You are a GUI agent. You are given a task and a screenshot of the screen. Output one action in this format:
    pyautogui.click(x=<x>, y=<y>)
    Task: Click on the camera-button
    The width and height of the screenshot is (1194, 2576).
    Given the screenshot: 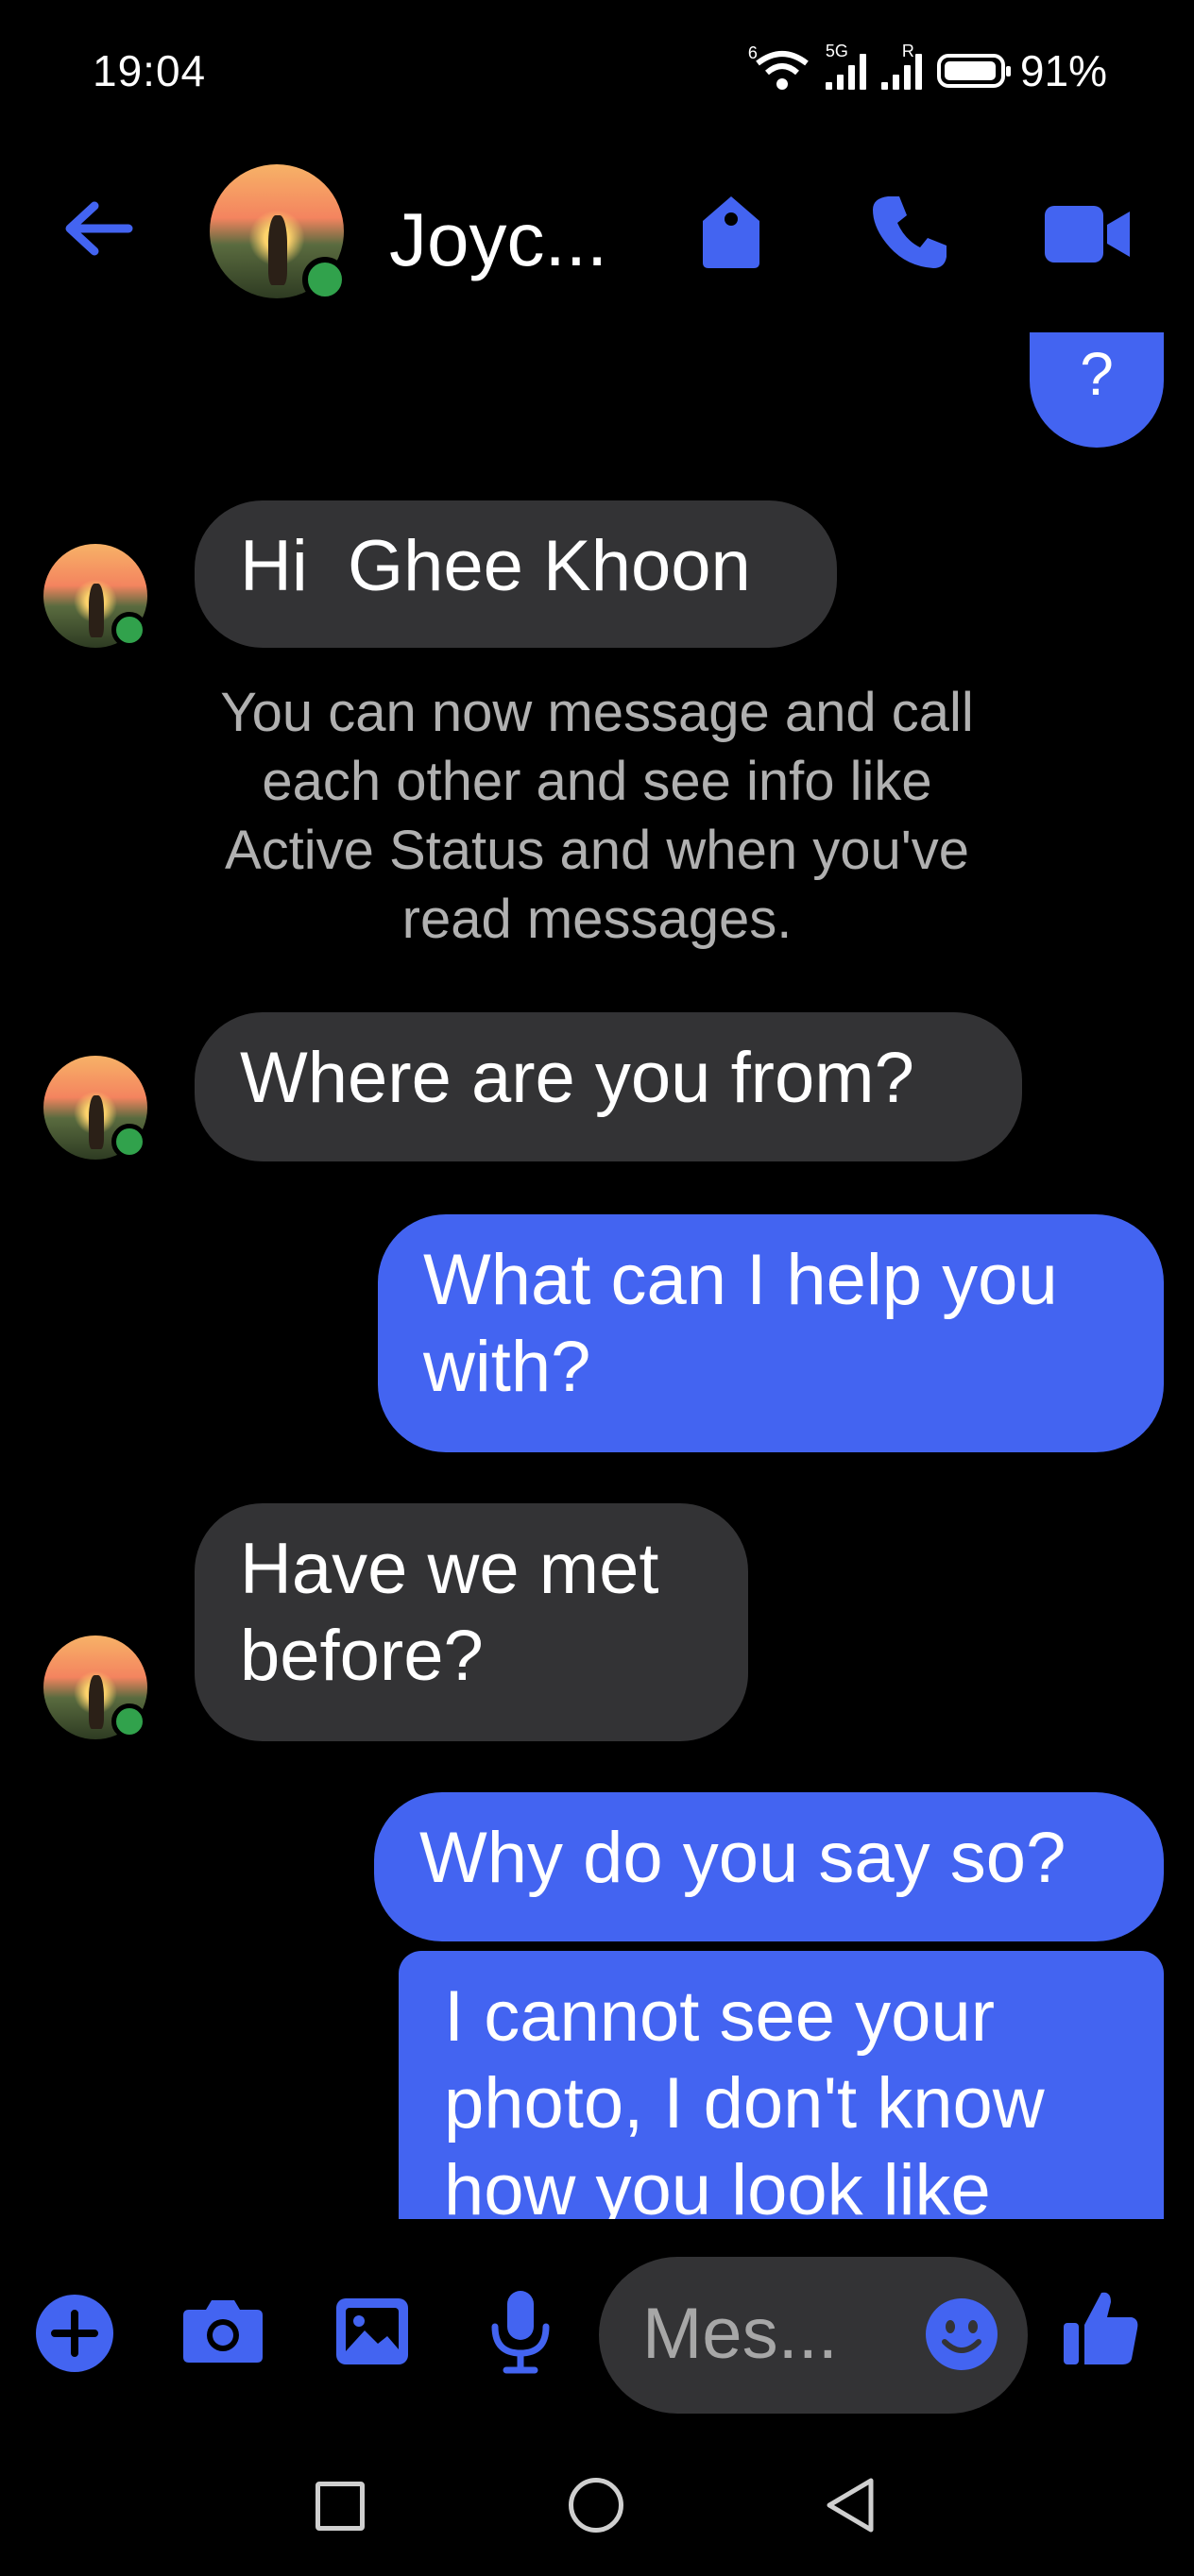 What is the action you would take?
    pyautogui.click(x=222, y=2332)
    